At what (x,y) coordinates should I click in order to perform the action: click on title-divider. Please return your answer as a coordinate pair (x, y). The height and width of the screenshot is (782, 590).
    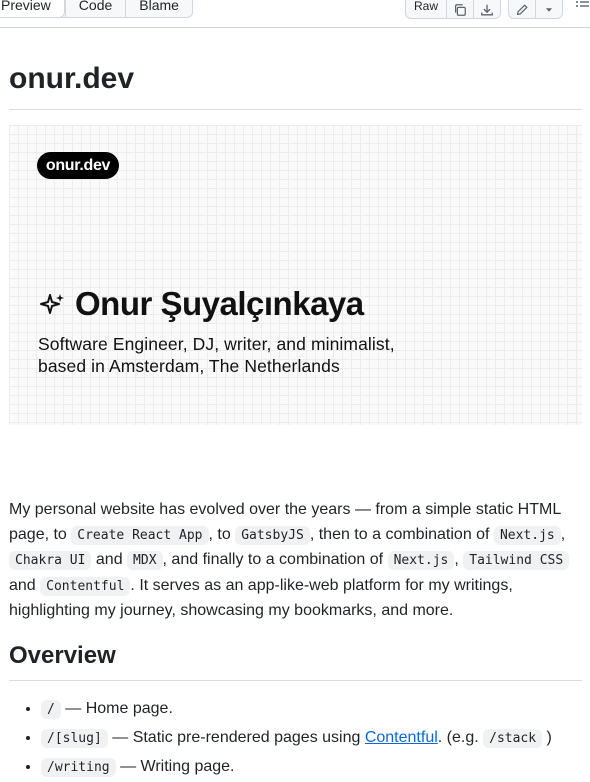
    Looking at the image, I should click on (295, 109).